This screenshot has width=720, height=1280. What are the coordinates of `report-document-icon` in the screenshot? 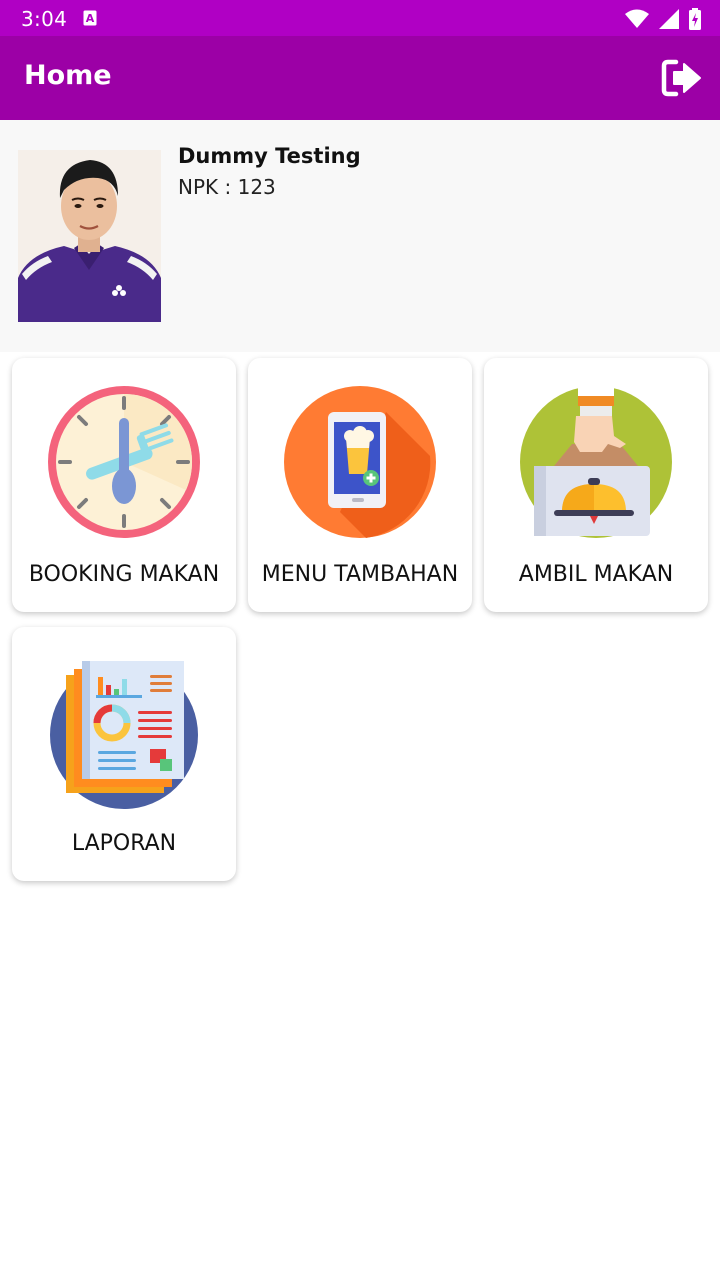 It's located at (124, 735).